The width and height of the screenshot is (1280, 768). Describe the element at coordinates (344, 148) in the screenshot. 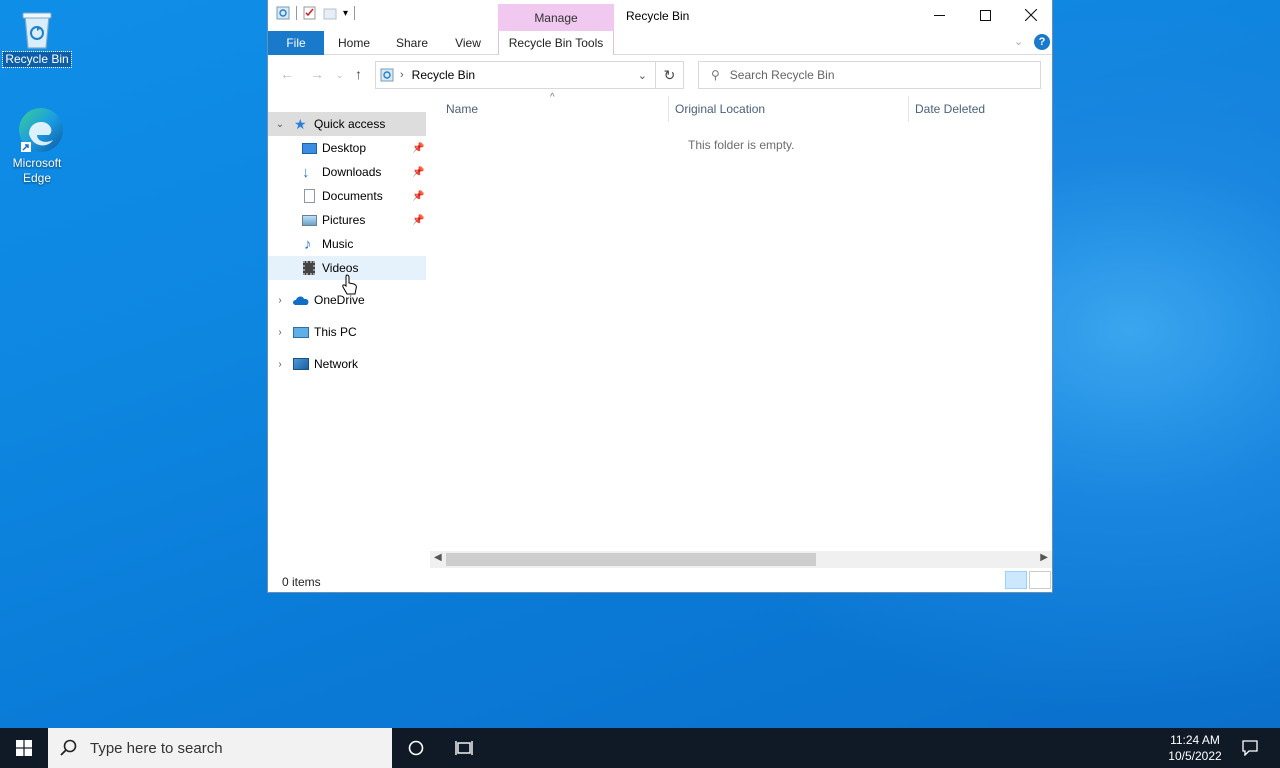

I see `nav-item-label: Desktop` at that location.